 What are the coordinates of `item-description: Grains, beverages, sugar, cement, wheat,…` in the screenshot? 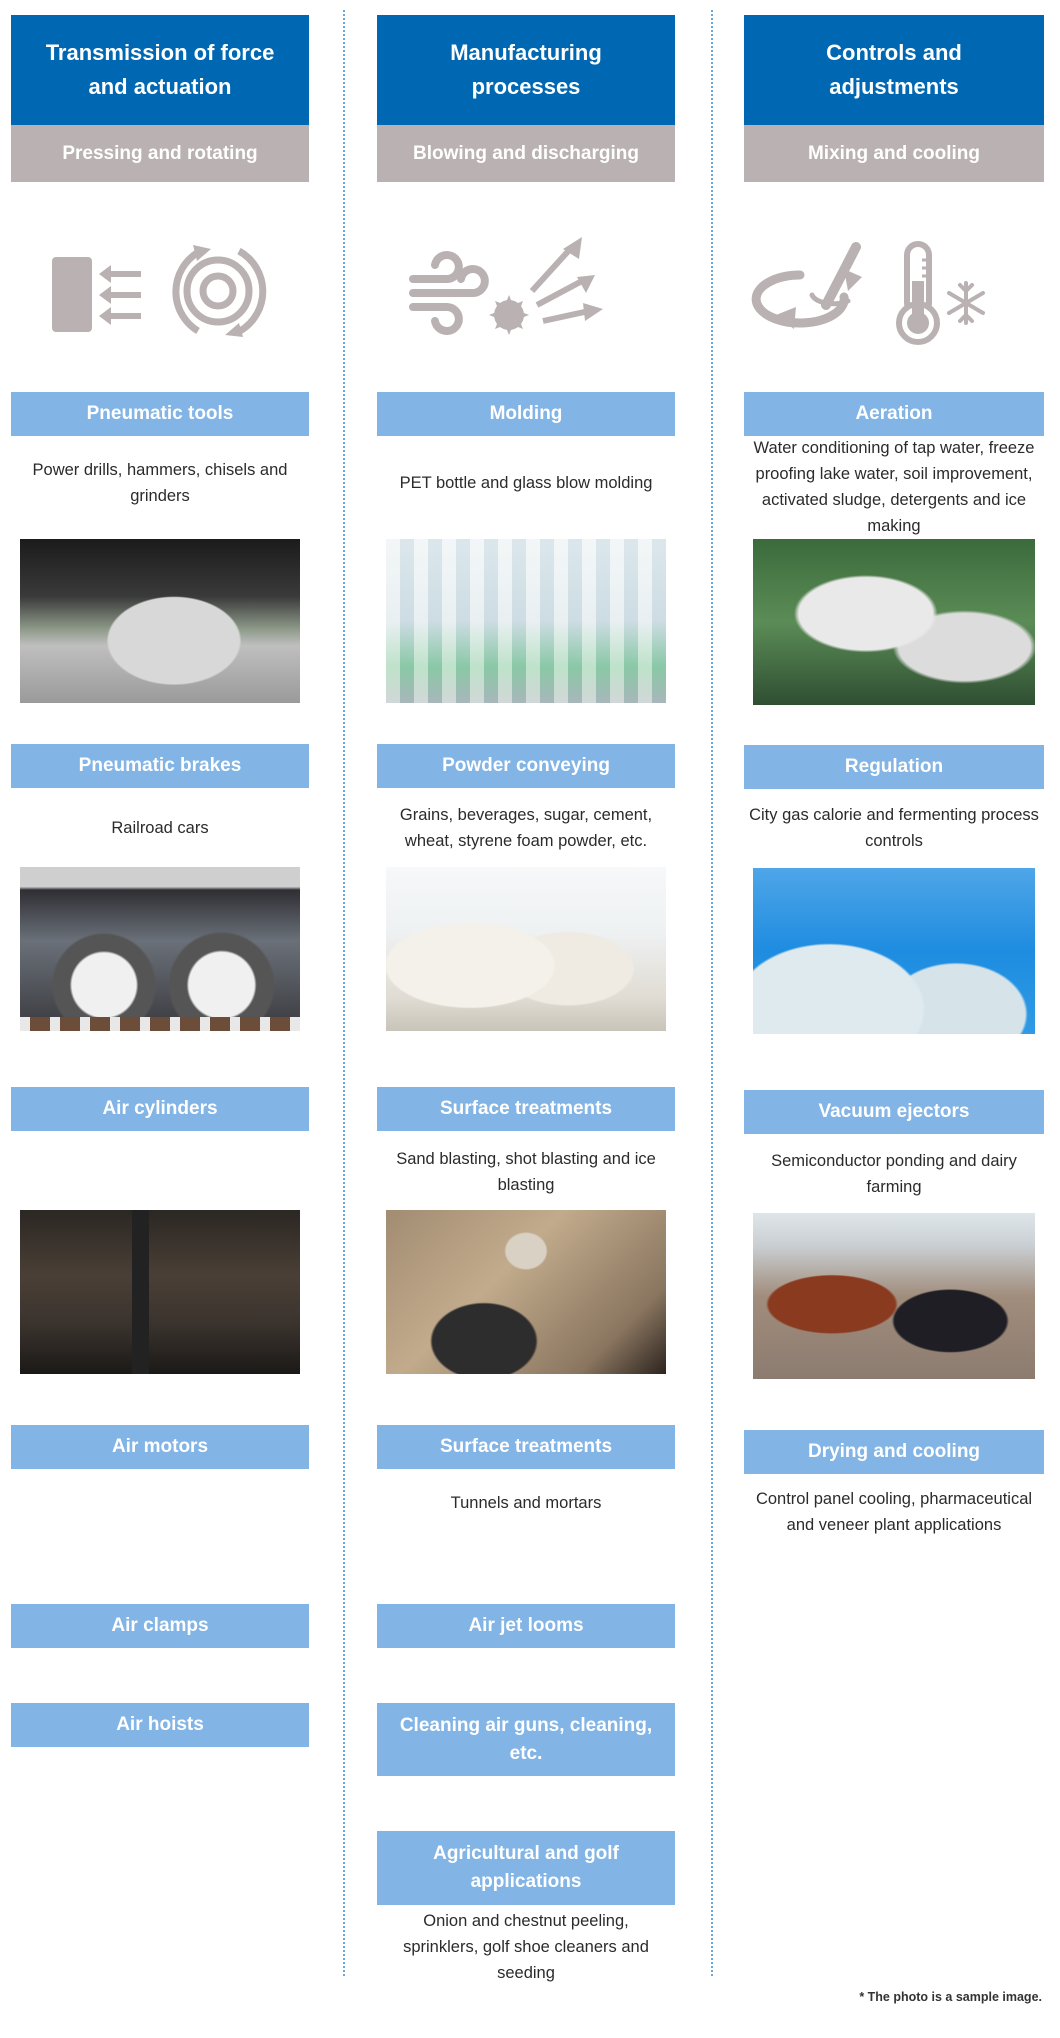 It's located at (526, 828).